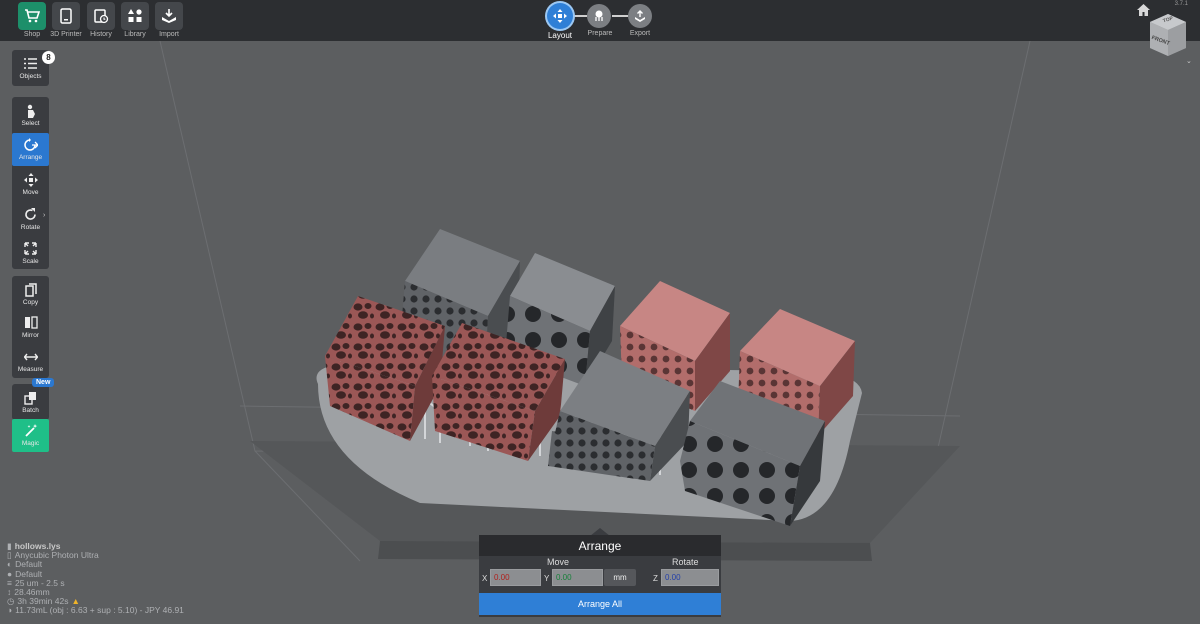 This screenshot has width=1200, height=624. I want to click on new-badge: New, so click(43, 382).